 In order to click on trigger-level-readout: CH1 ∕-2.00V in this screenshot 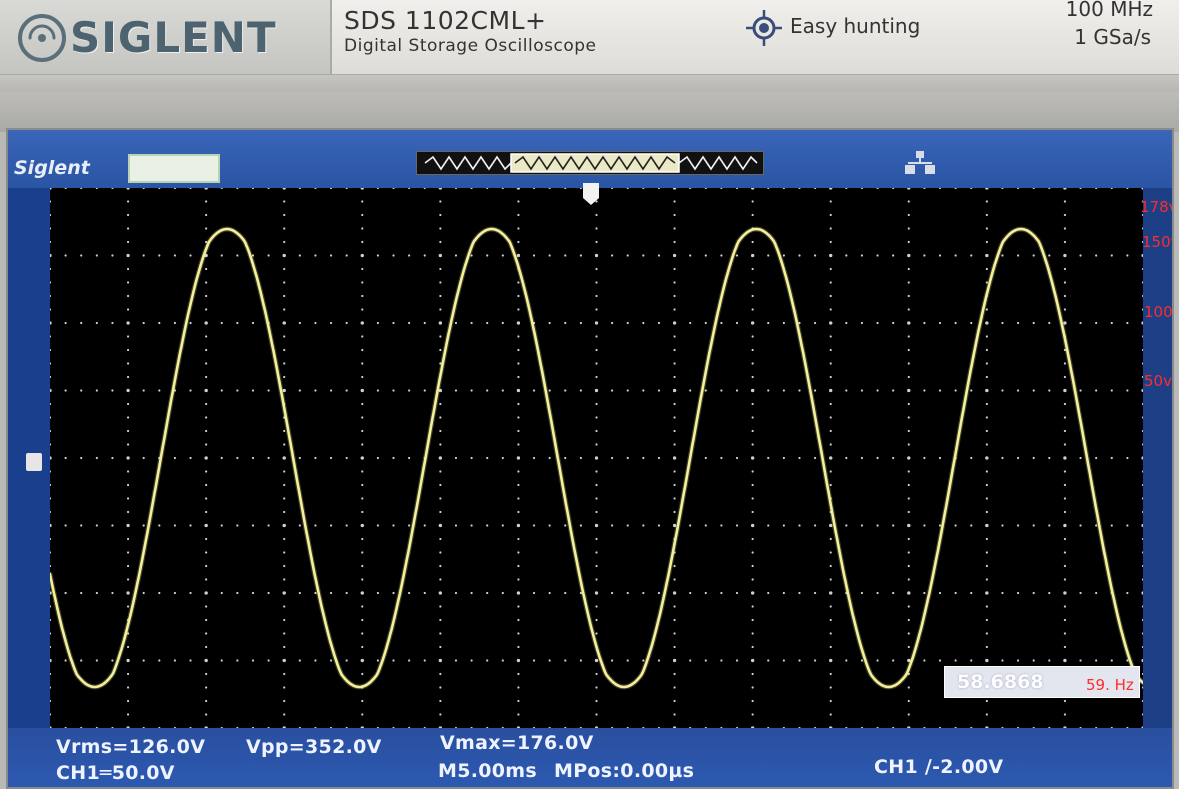, I will do `click(938, 767)`.